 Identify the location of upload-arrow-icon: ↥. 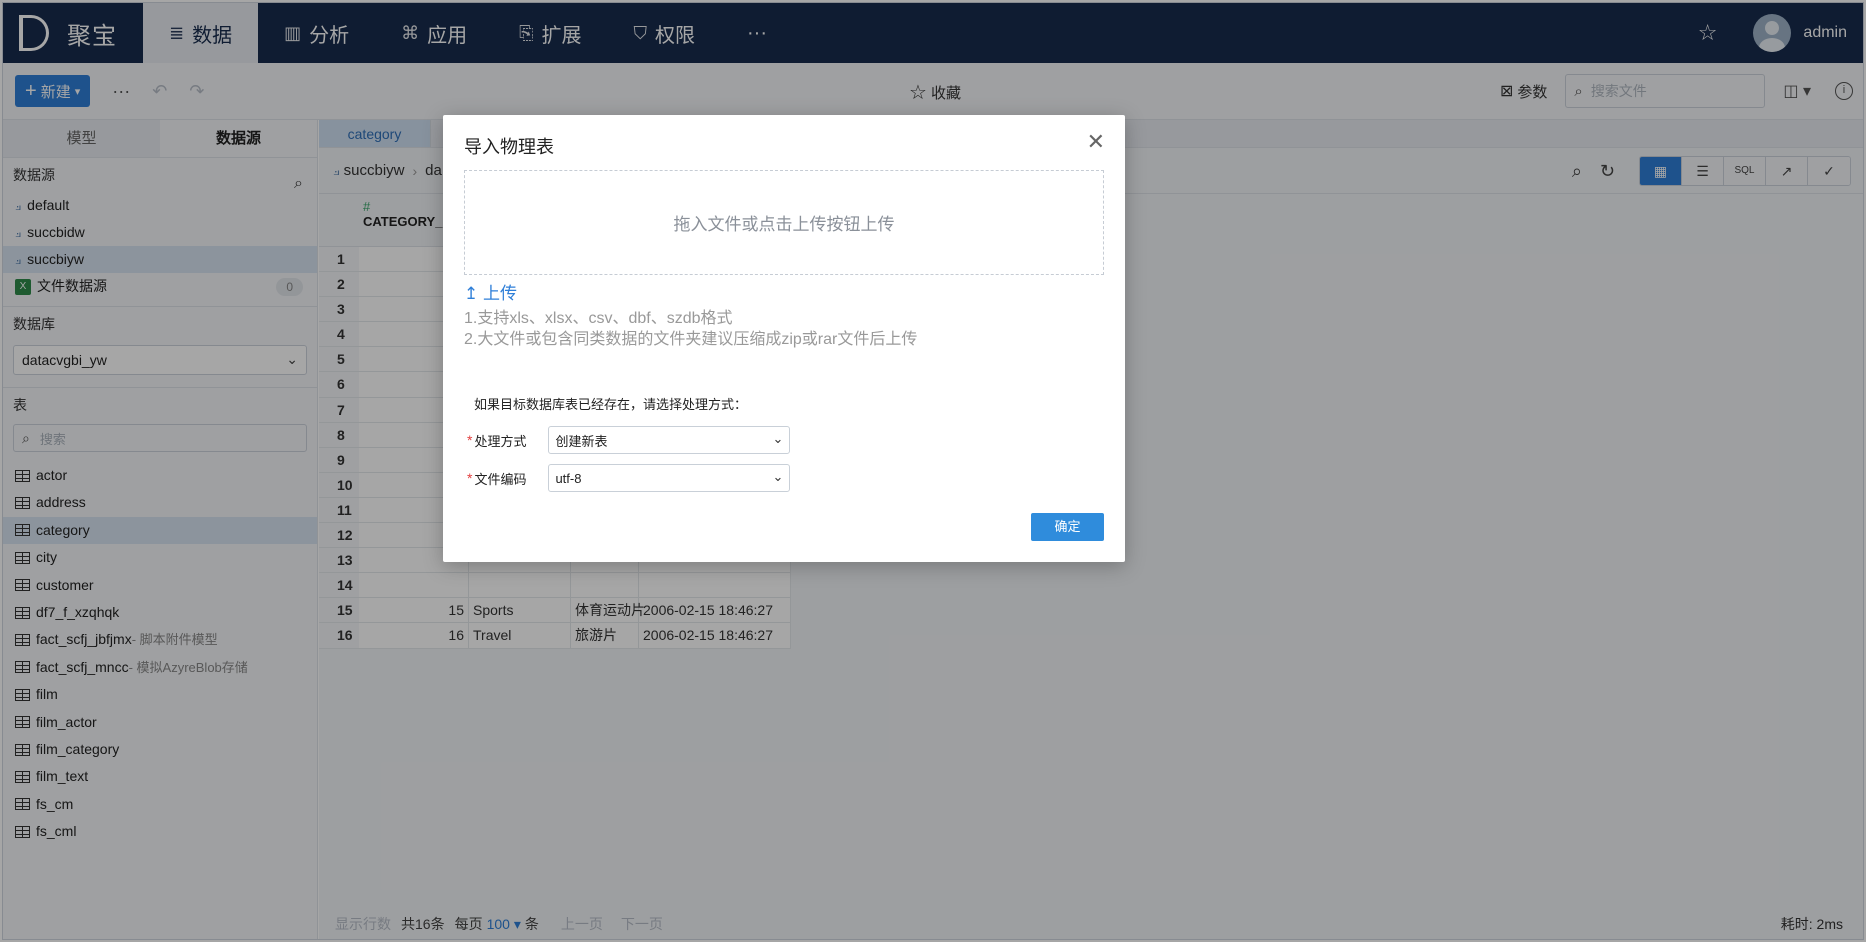
(471, 293).